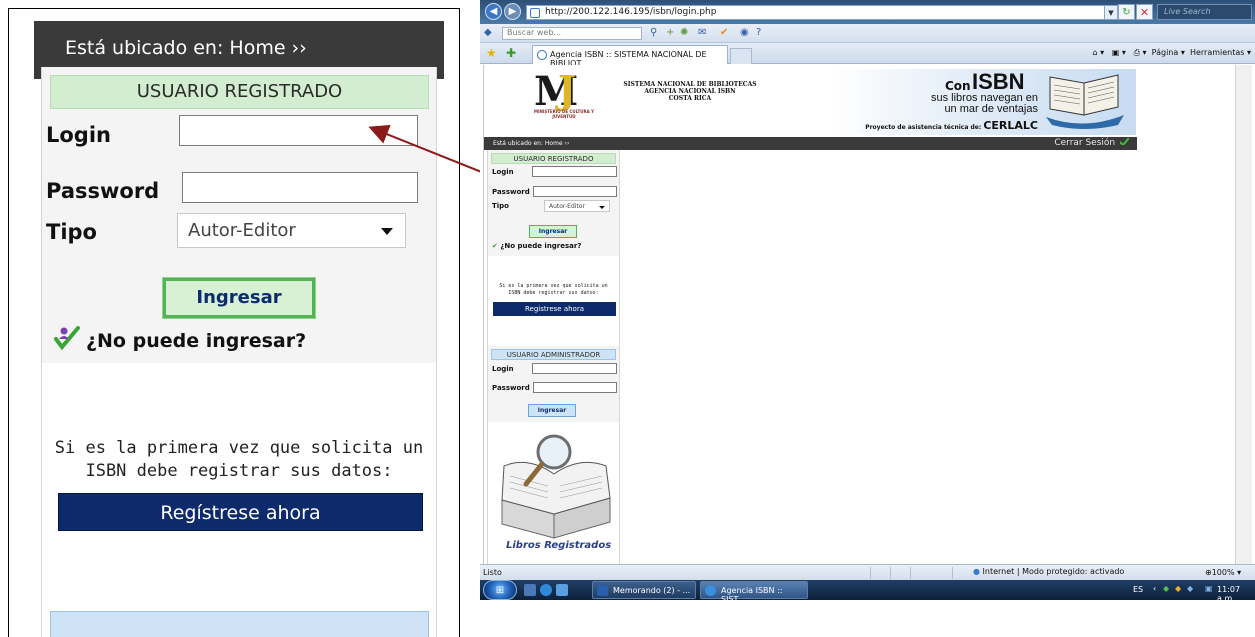  What do you see at coordinates (575, 387) in the screenshot?
I see `admin-password-input` at bounding box center [575, 387].